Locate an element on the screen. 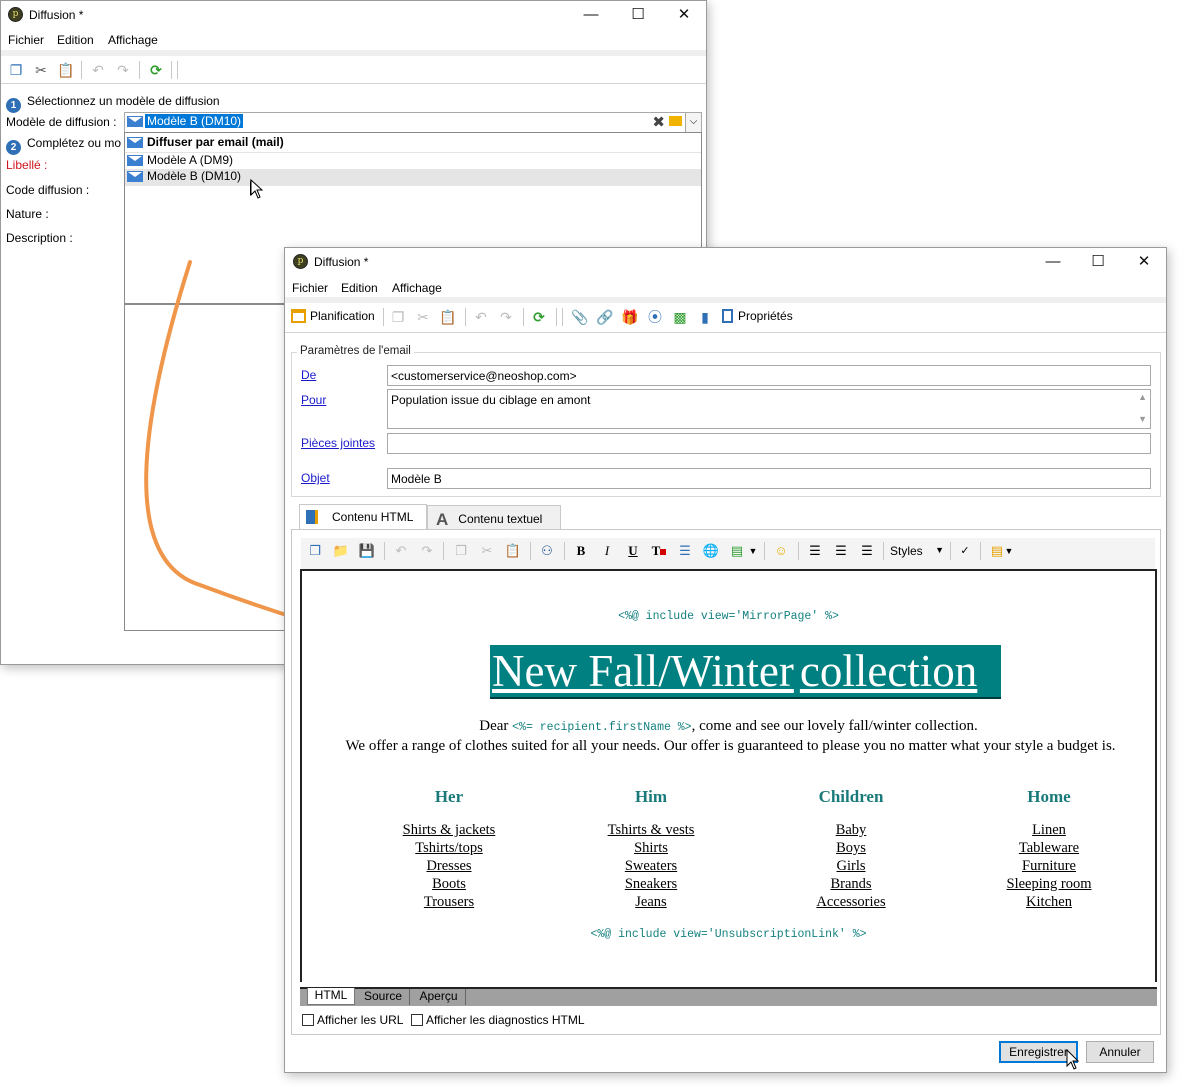 This screenshot has height=1087, width=1184. proprietes-button: Propriétés is located at coordinates (757, 316).